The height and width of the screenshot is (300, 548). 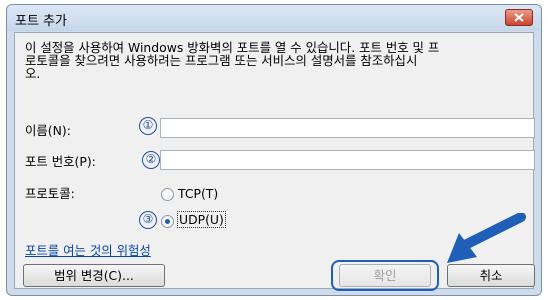 I want to click on callout-3: ③, so click(x=148, y=220).